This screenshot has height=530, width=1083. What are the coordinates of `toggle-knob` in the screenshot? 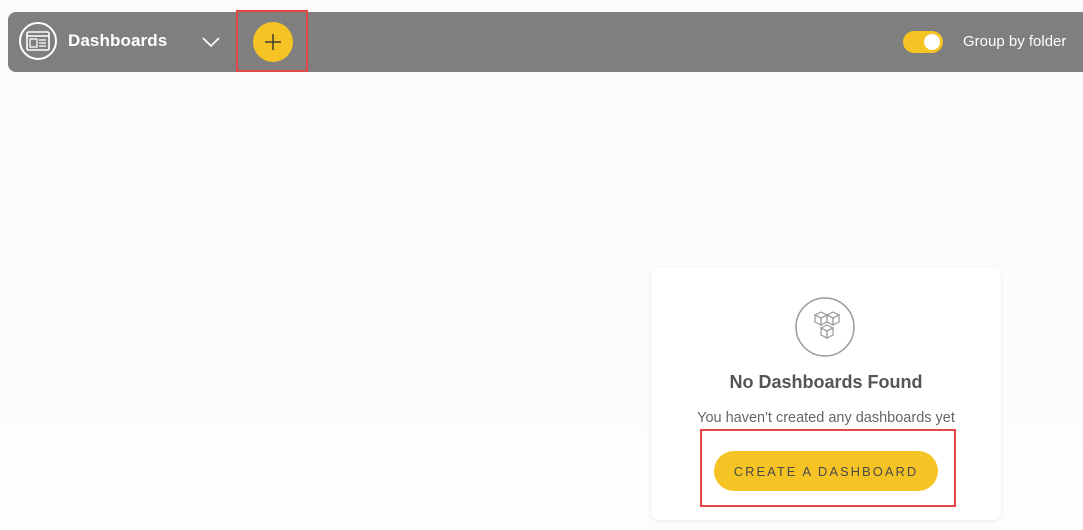 It's located at (932, 42).